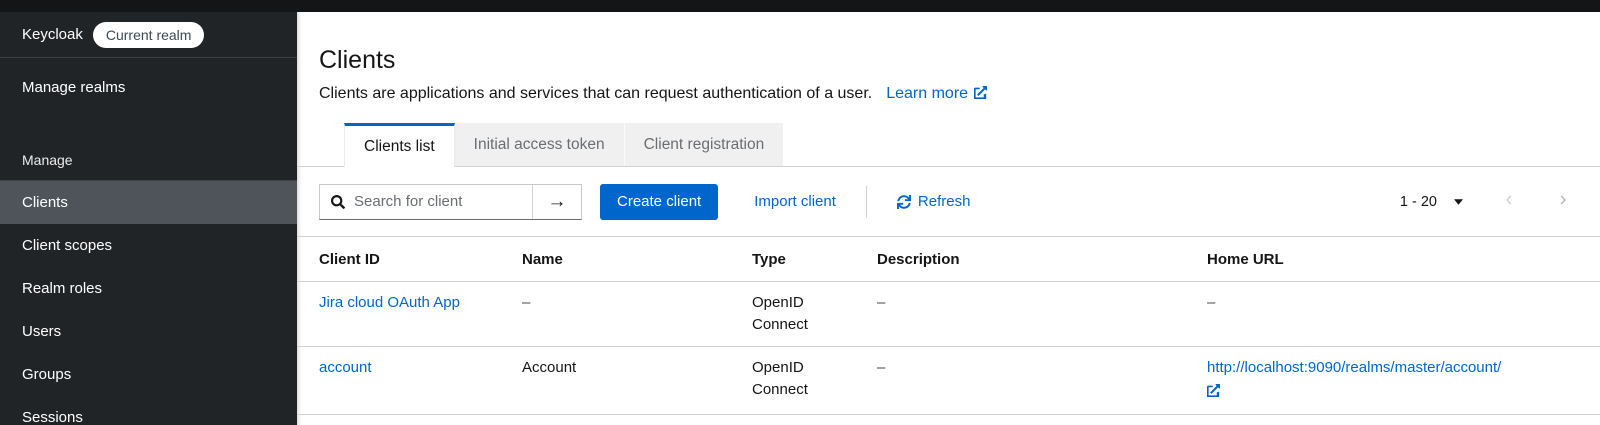  I want to click on column-type: Type, so click(814, 259).